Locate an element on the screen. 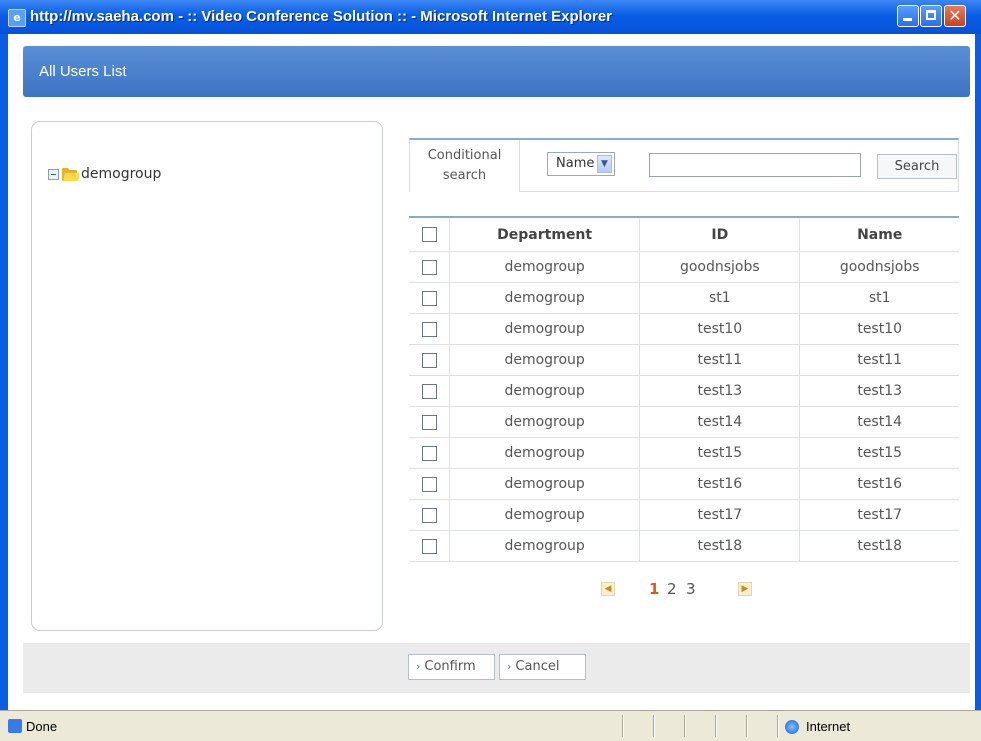 This screenshot has width=981, height=741. page-link-2: 2 is located at coordinates (672, 589).